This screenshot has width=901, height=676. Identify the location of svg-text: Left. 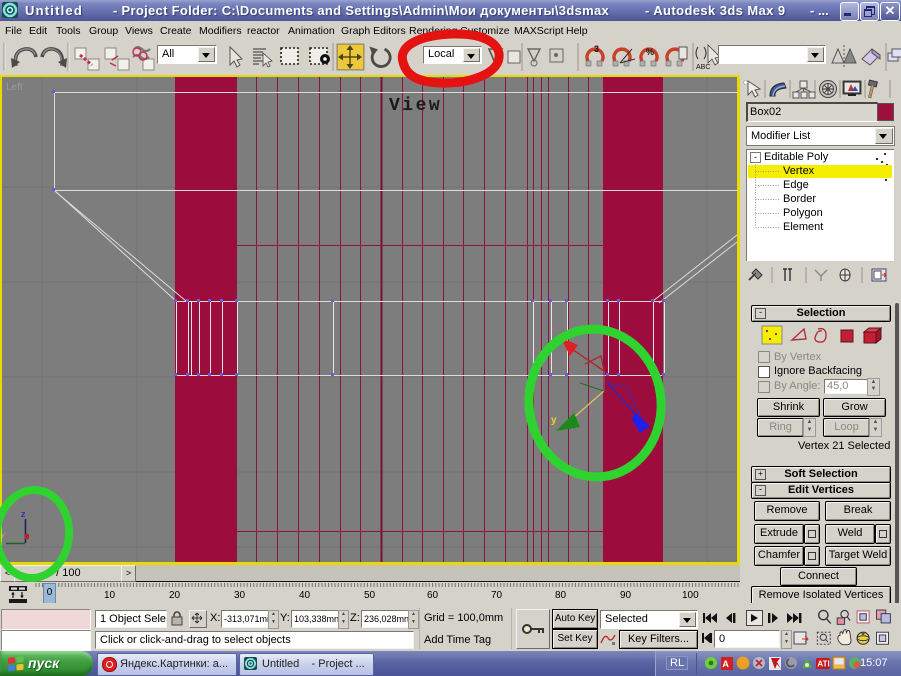
(14, 87).